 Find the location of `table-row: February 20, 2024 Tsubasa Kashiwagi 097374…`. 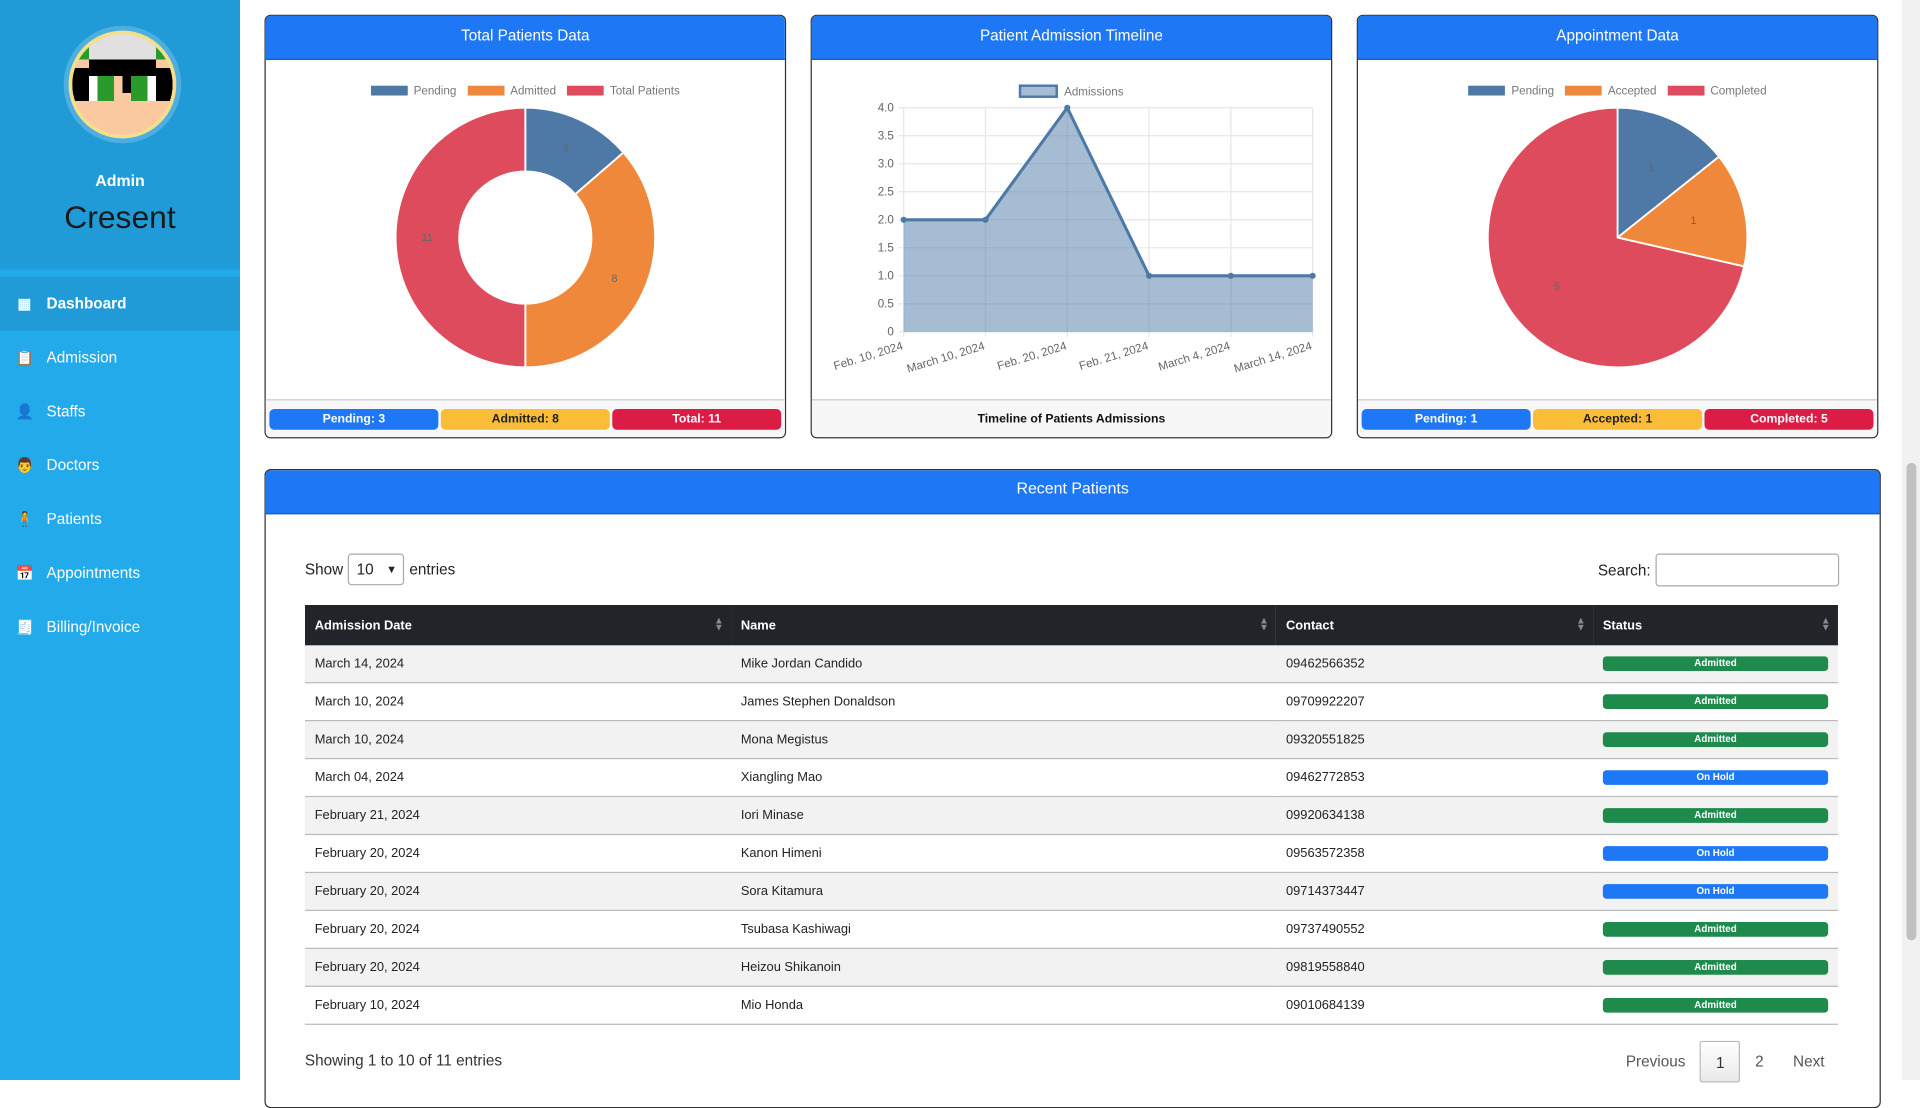

table-row: February 20, 2024 Tsubasa Kashiwagi 097374… is located at coordinates (1071, 929).